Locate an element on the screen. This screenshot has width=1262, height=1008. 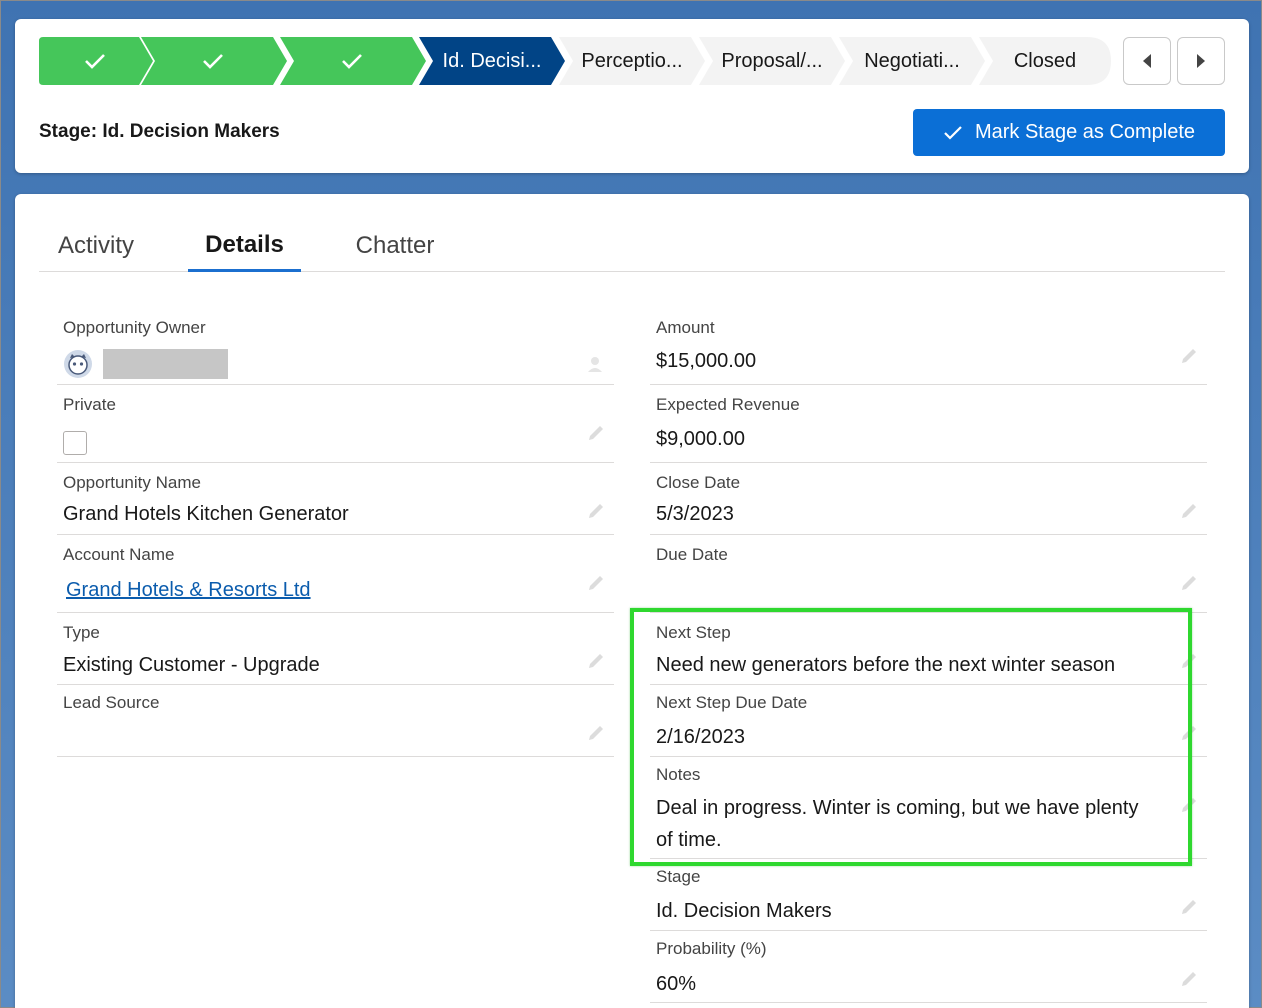
field-private: Private is located at coordinates (335, 424).